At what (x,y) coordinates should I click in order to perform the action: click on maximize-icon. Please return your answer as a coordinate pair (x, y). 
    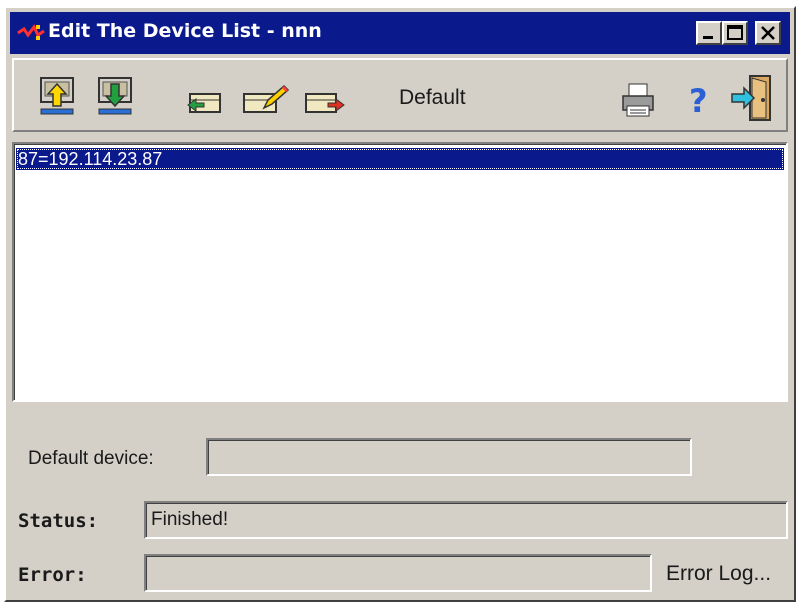
    Looking at the image, I should click on (735, 32).